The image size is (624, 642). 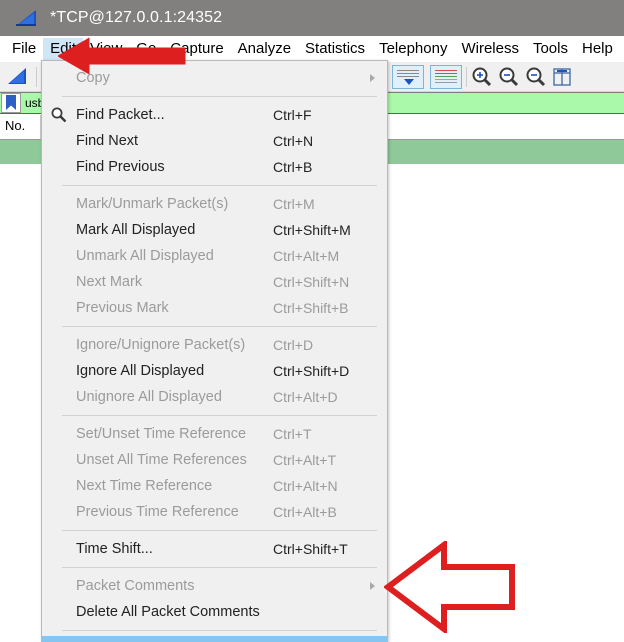 I want to click on menu-item-label: Previous Mark, so click(x=122, y=308).